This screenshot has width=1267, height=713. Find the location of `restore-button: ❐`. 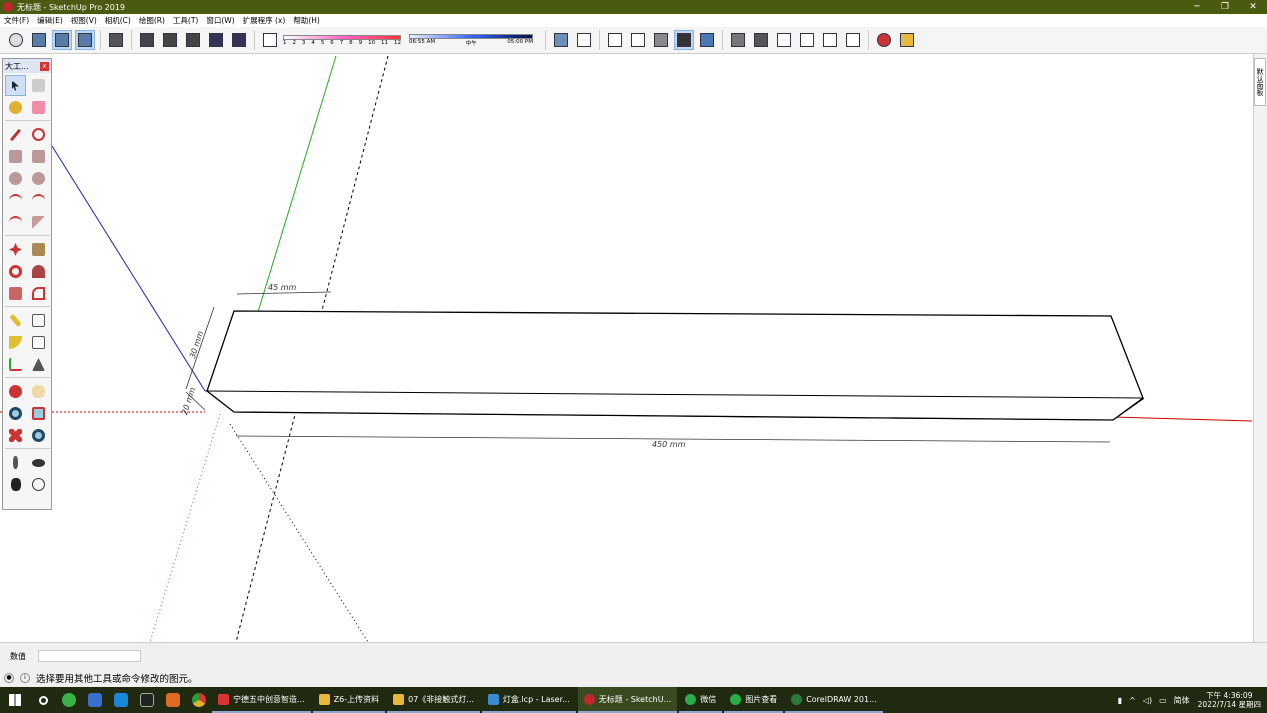

restore-button: ❐ is located at coordinates (1225, 7).